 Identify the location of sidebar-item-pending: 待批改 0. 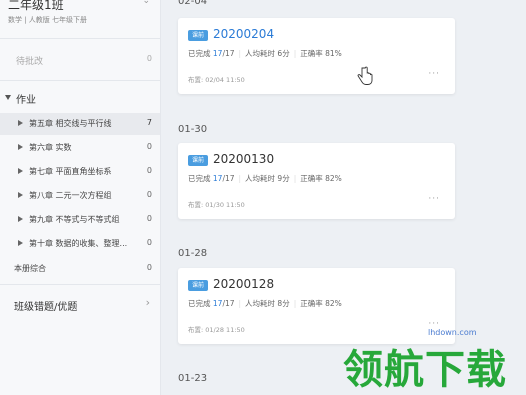
(80, 60).